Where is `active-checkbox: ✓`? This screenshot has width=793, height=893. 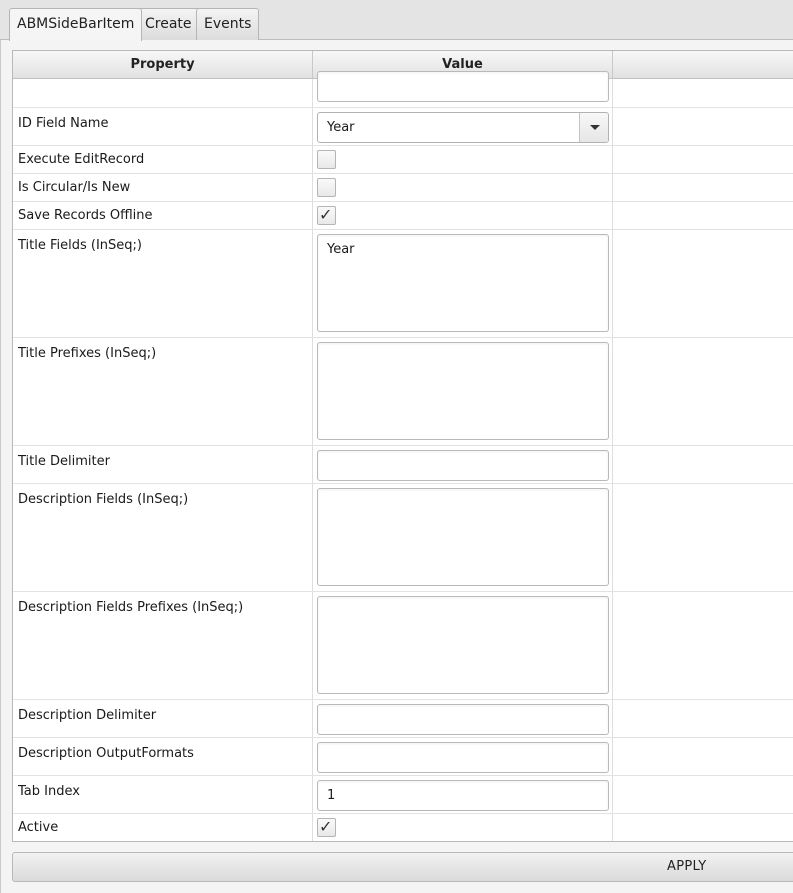
active-checkbox: ✓ is located at coordinates (326, 827).